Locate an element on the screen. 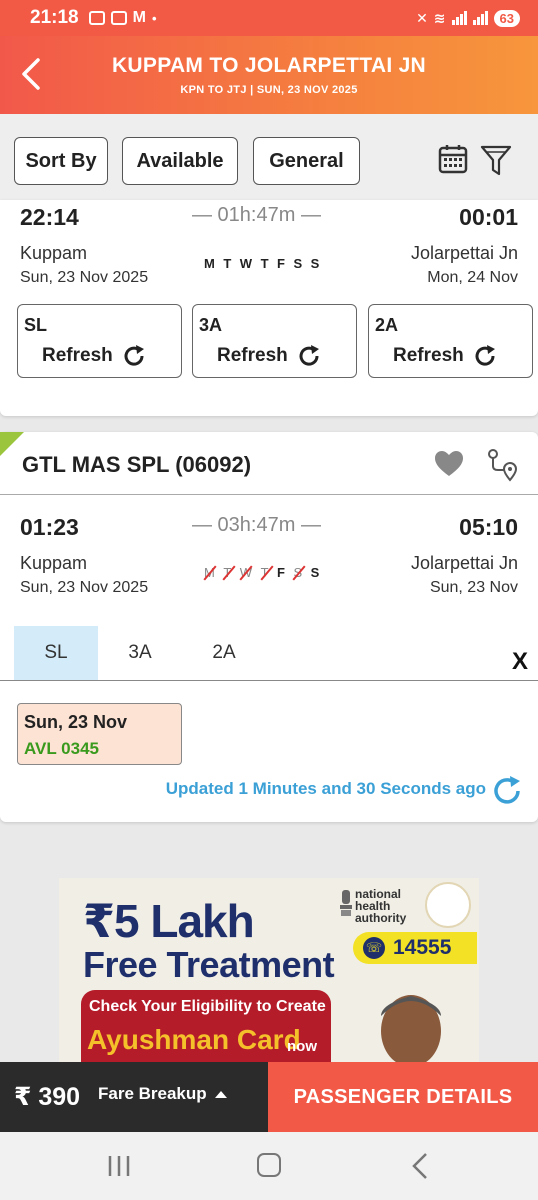 The width and height of the screenshot is (538, 1200). recent-apps-icon is located at coordinates (119, 1166).